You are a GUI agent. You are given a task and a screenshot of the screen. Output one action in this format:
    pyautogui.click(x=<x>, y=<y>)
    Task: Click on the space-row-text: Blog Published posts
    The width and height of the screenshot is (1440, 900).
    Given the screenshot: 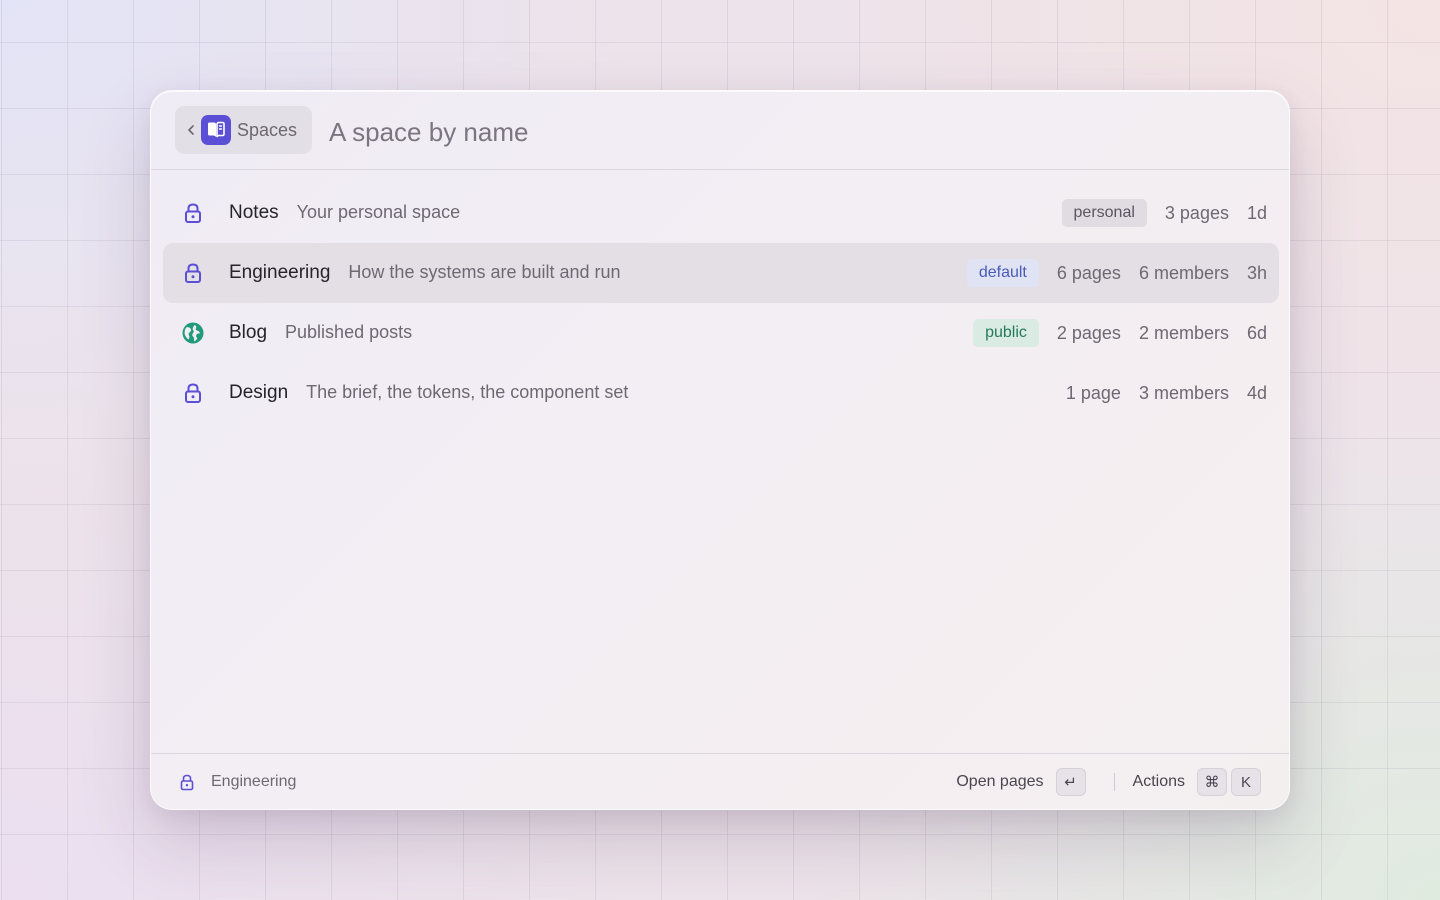 What is the action you would take?
    pyautogui.click(x=320, y=333)
    